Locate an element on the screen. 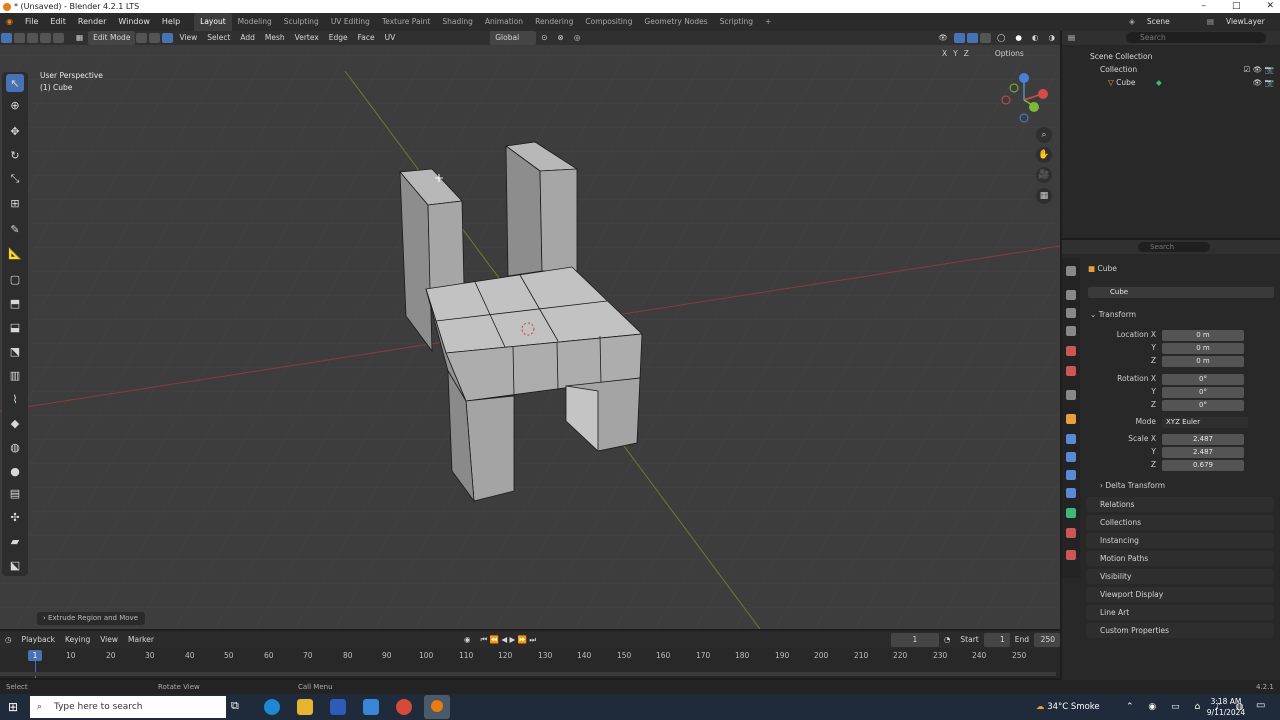 This screenshot has width=1280, height=720. location-z-field: 0 m is located at coordinates (1203, 361).